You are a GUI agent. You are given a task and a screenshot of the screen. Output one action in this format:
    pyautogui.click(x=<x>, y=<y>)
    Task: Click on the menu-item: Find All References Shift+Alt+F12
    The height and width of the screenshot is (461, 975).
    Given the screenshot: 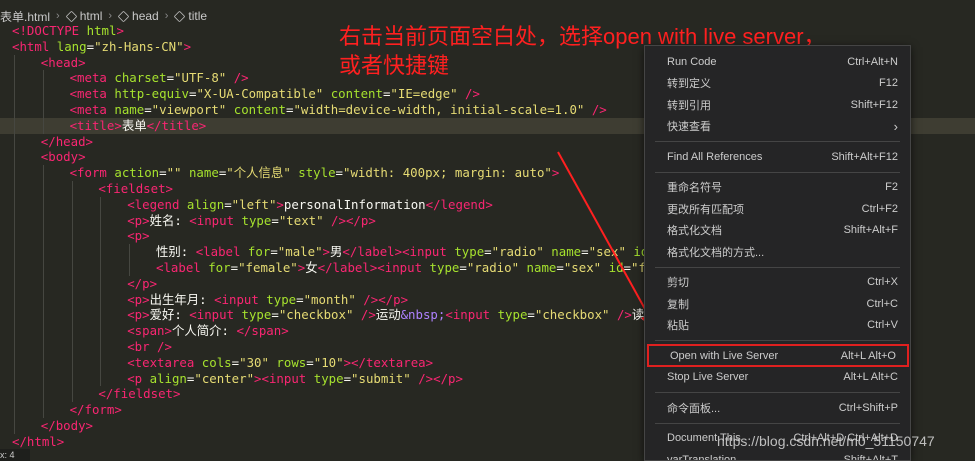 What is the action you would take?
    pyautogui.click(x=777, y=156)
    